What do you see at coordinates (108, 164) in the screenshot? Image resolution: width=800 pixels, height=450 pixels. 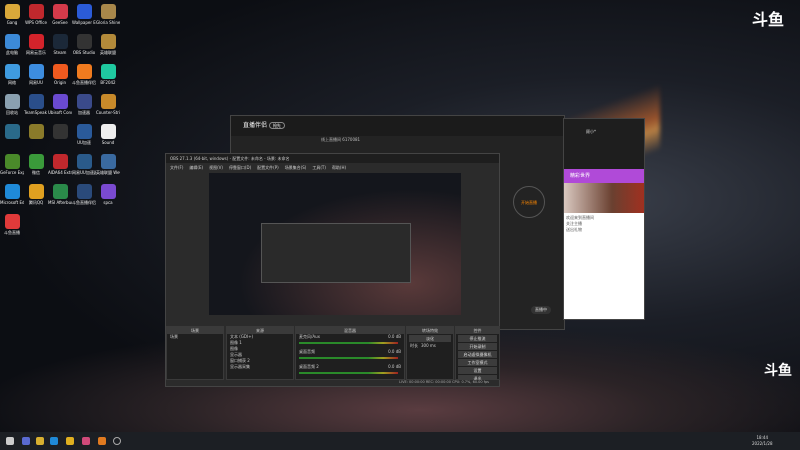 I see `desktop-icon: 英雄联盟 WeGame版` at bounding box center [108, 164].